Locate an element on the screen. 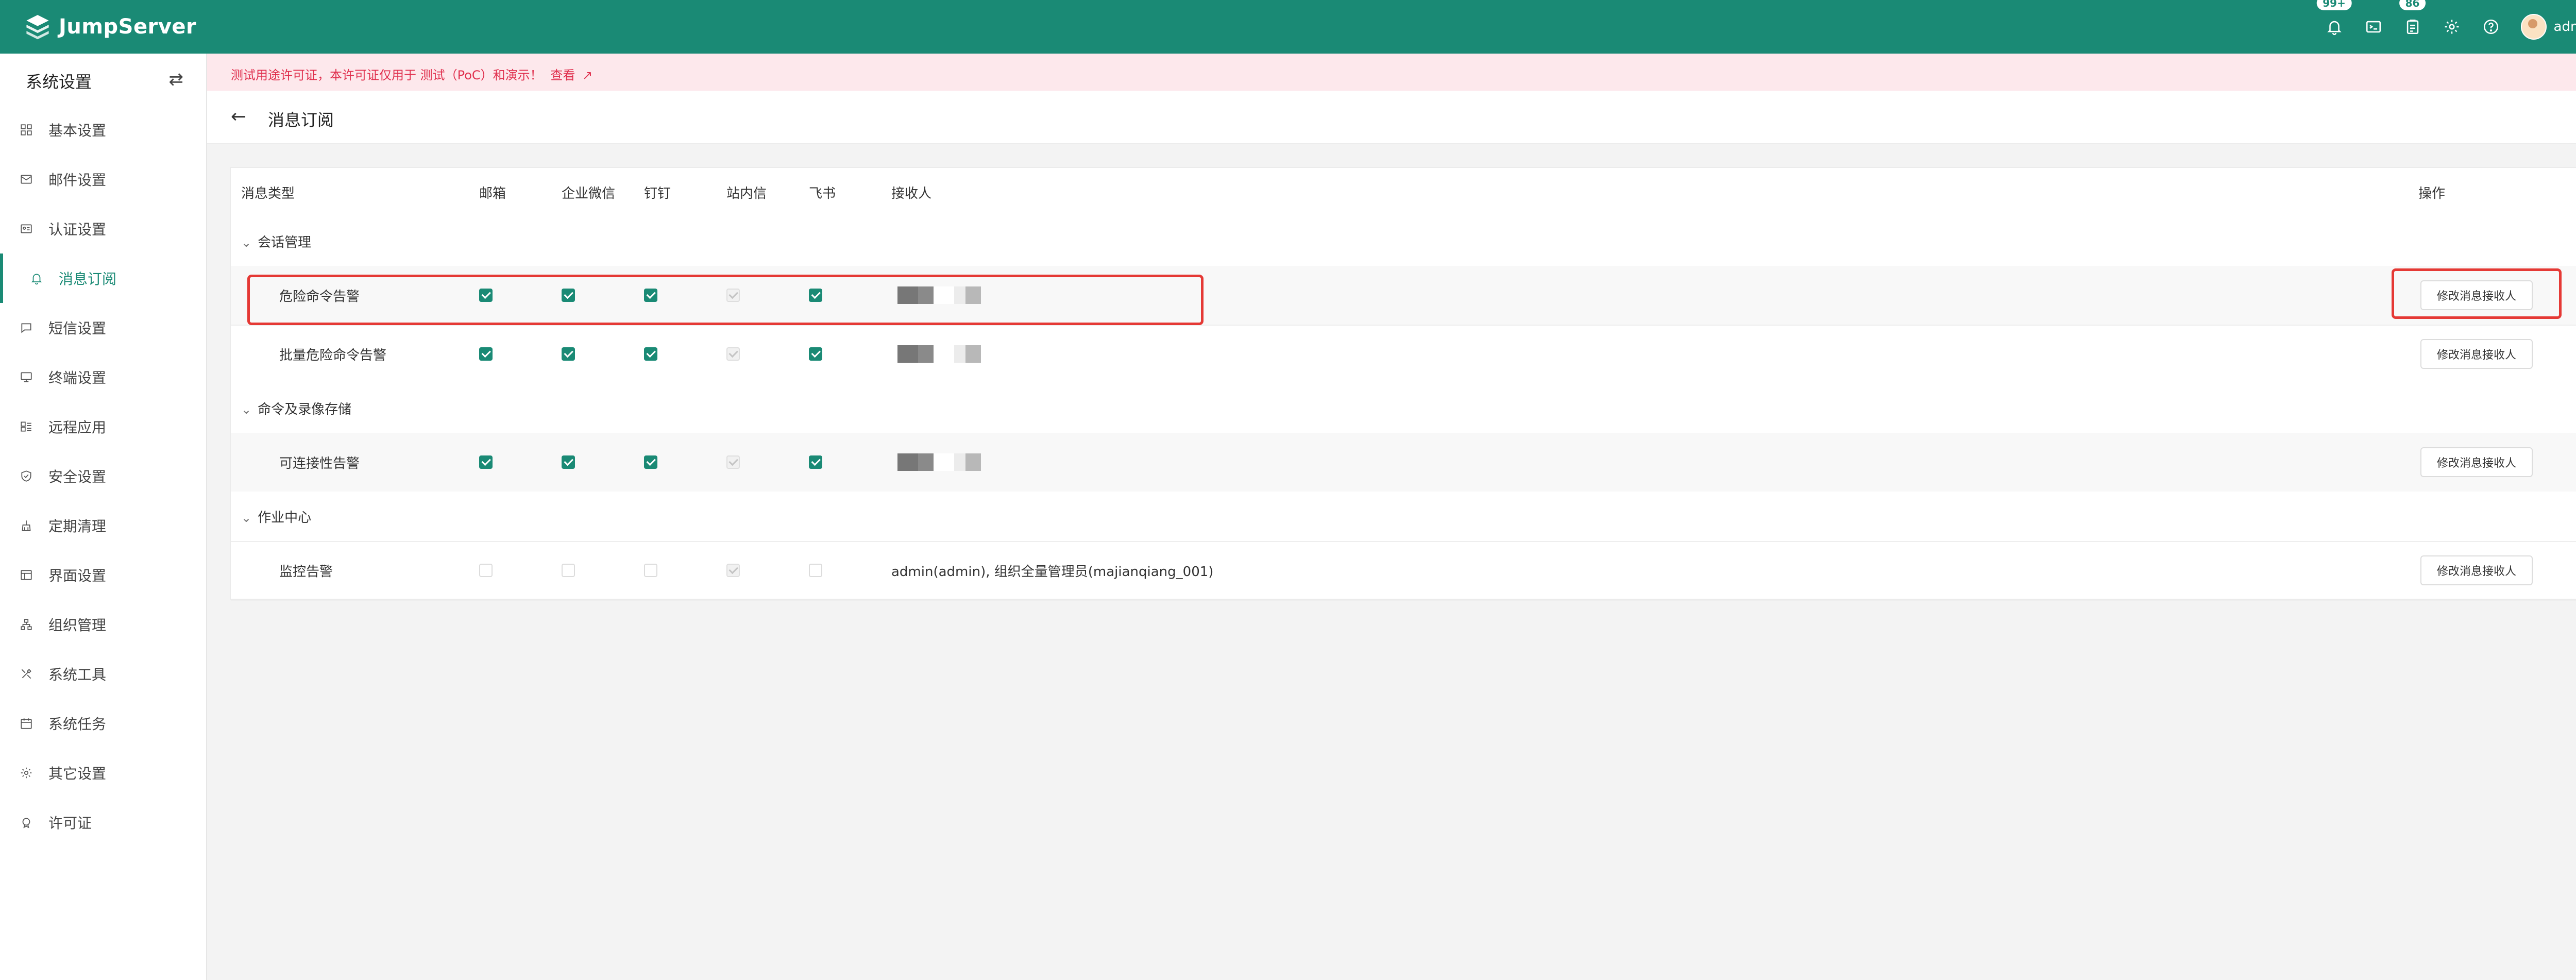 The image size is (2576, 980). user-name: admin is located at coordinates (2564, 27).